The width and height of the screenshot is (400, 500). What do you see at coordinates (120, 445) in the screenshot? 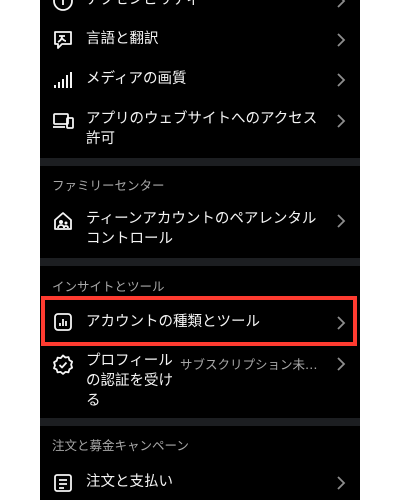
I see `section-heading-orders: 注文と募金キャンペーン` at bounding box center [120, 445].